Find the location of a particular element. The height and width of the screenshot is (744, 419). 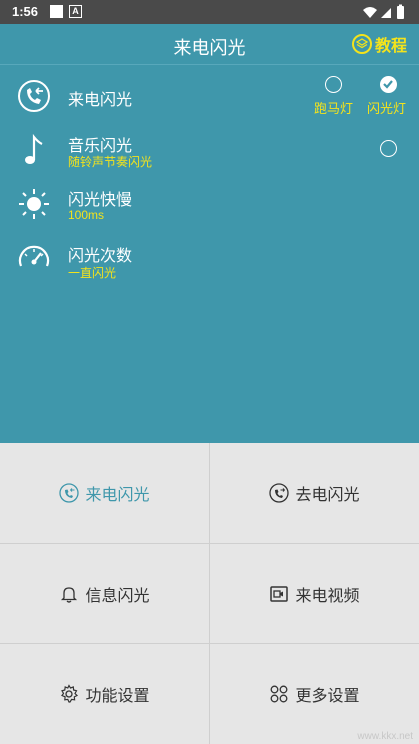

setting-subtitle: 一直闪光 is located at coordinates (92, 273).